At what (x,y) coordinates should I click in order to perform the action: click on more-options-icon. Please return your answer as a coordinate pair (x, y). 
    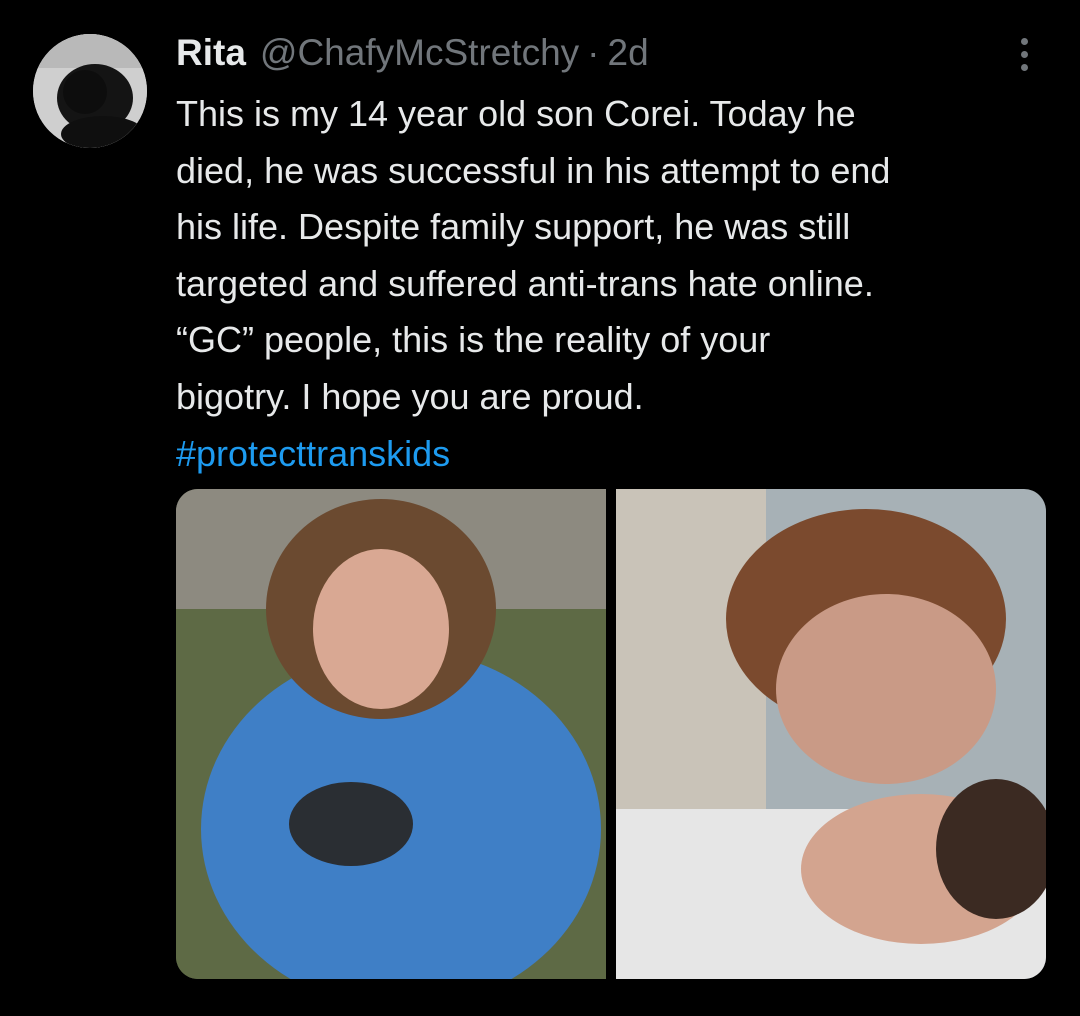
    Looking at the image, I should click on (1024, 54).